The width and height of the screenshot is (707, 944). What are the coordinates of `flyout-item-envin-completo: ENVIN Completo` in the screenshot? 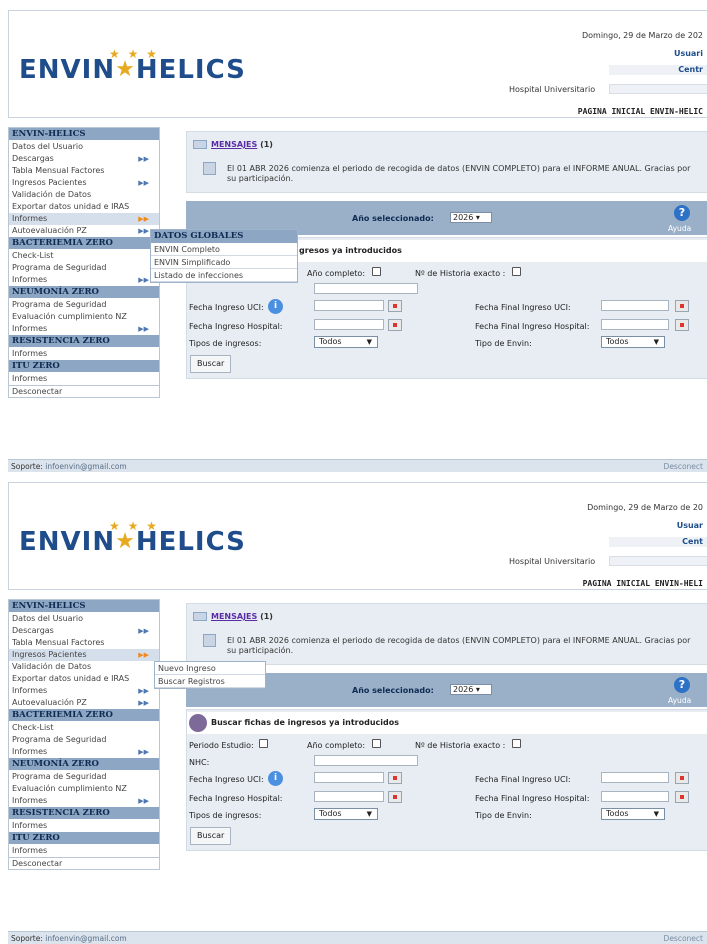 It's located at (224, 249).